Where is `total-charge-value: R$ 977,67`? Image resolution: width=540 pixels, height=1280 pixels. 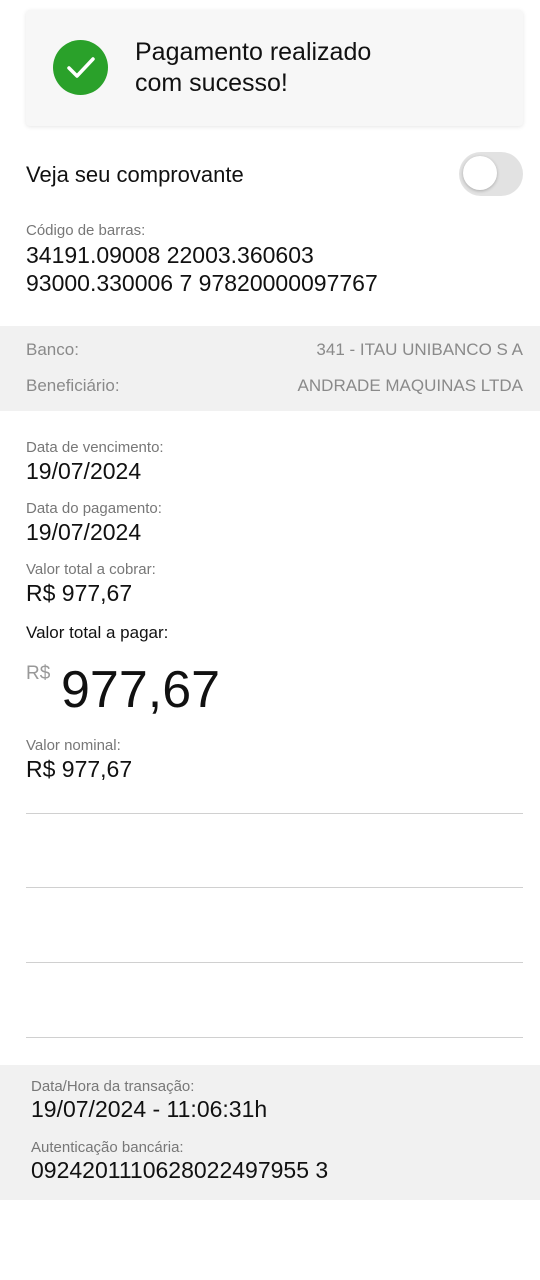
total-charge-value: R$ 977,67 is located at coordinates (79, 593).